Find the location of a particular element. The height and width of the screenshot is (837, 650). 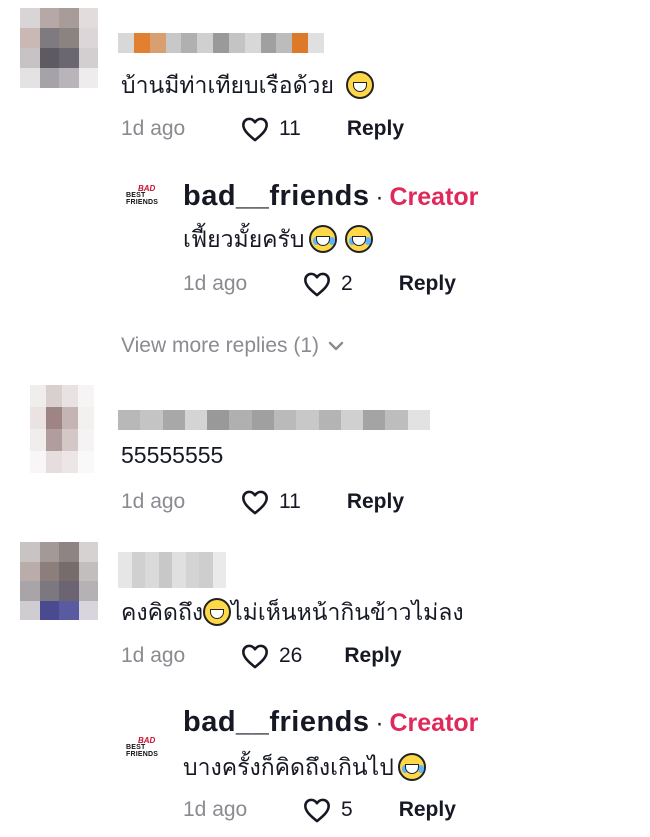

reply-text: บางครั้งก็คิดถึงเกินไป is located at coordinates (304, 768).